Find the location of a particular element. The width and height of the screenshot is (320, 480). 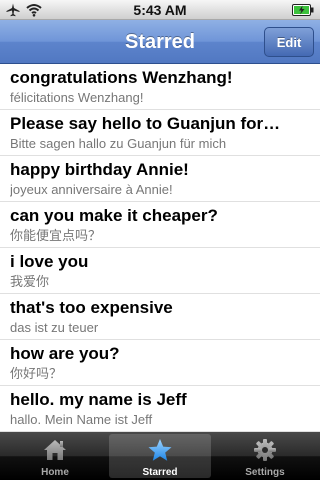

tab-settings-label: Settings is located at coordinates (265, 472).